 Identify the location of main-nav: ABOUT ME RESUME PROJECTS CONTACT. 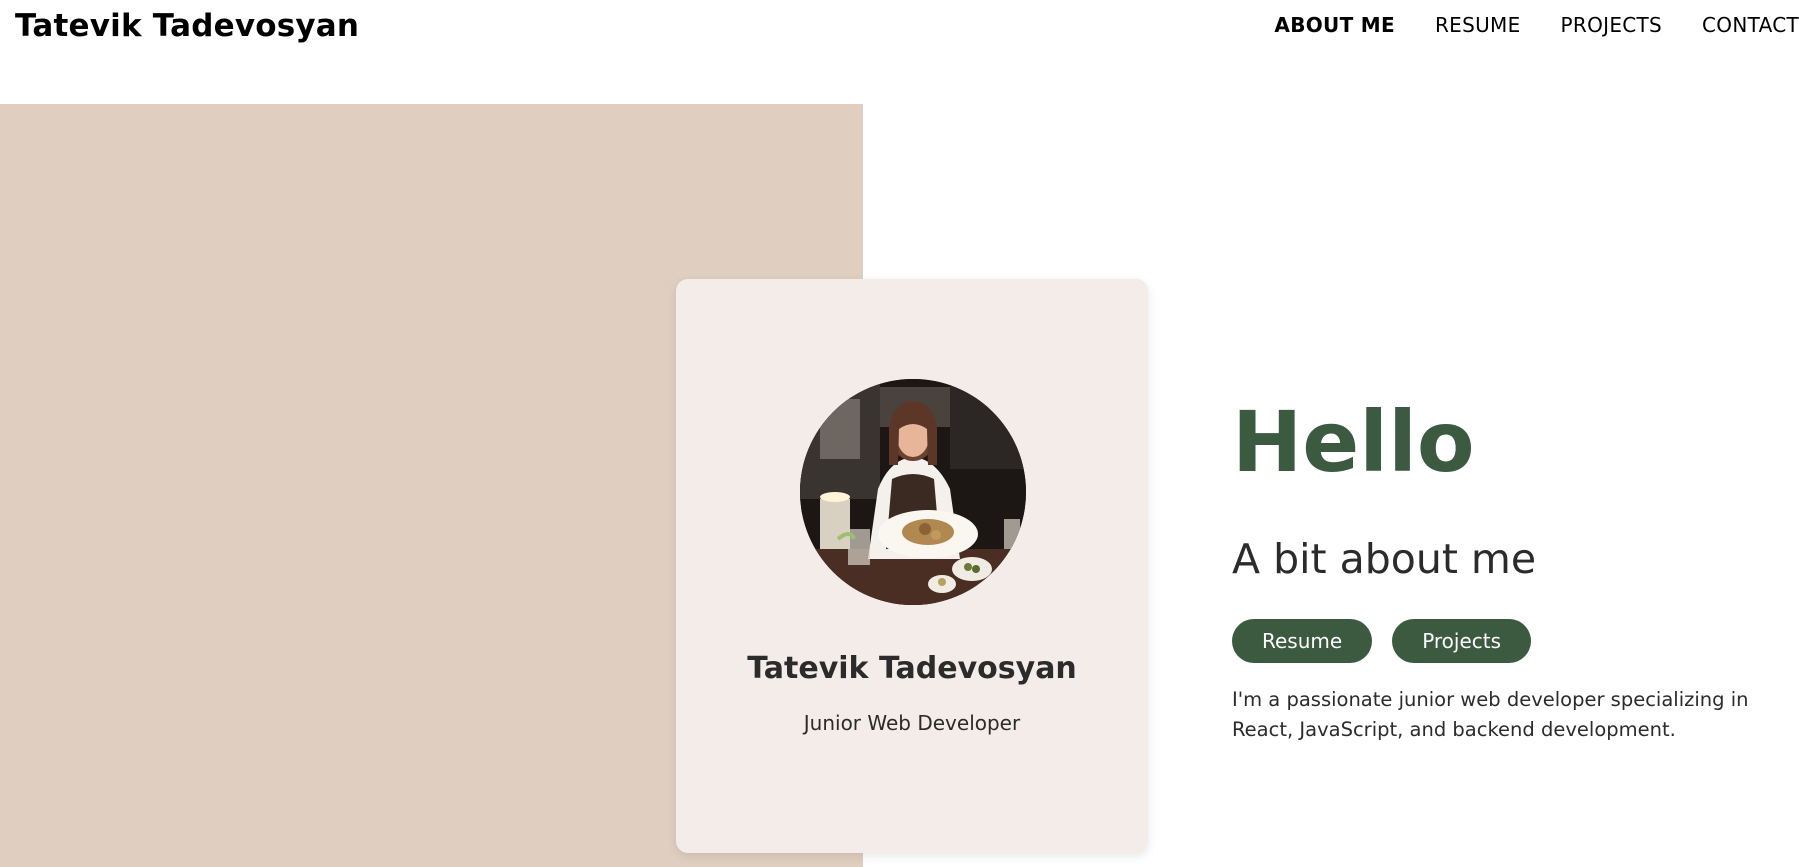
(1536, 25).